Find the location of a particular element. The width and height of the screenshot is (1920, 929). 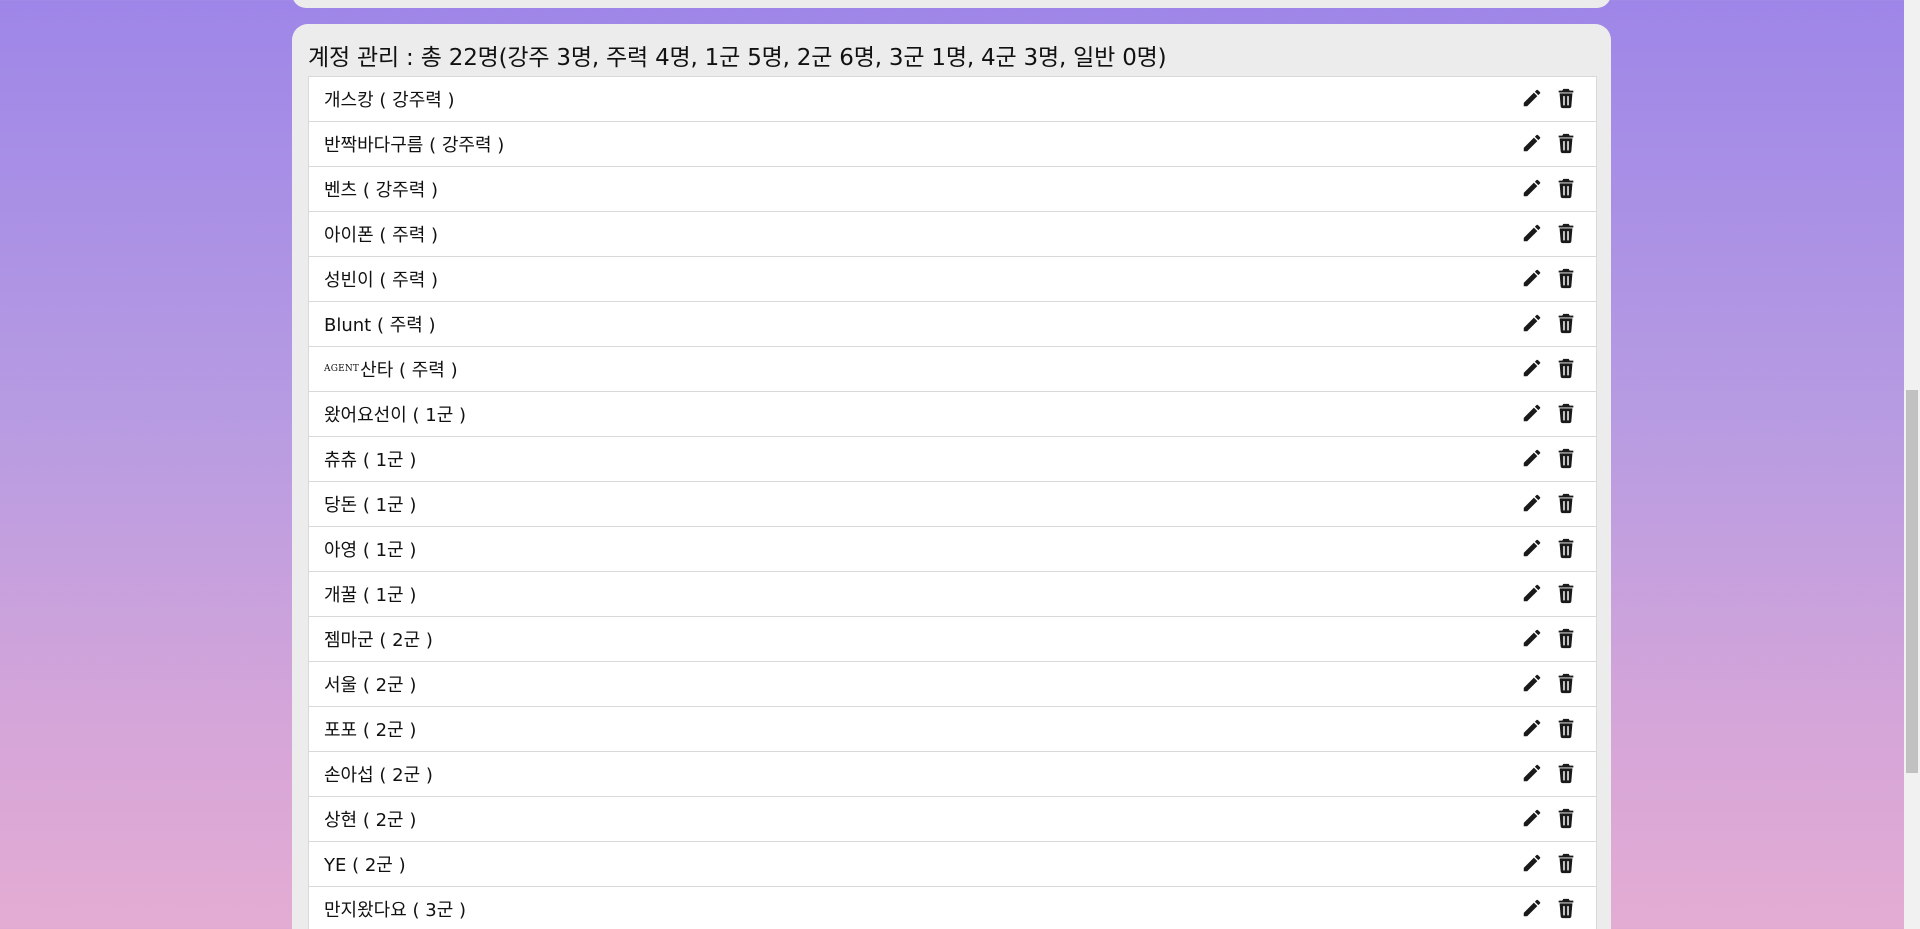

account-row: 만지왔다요 ( 3군 ) is located at coordinates (952, 908).